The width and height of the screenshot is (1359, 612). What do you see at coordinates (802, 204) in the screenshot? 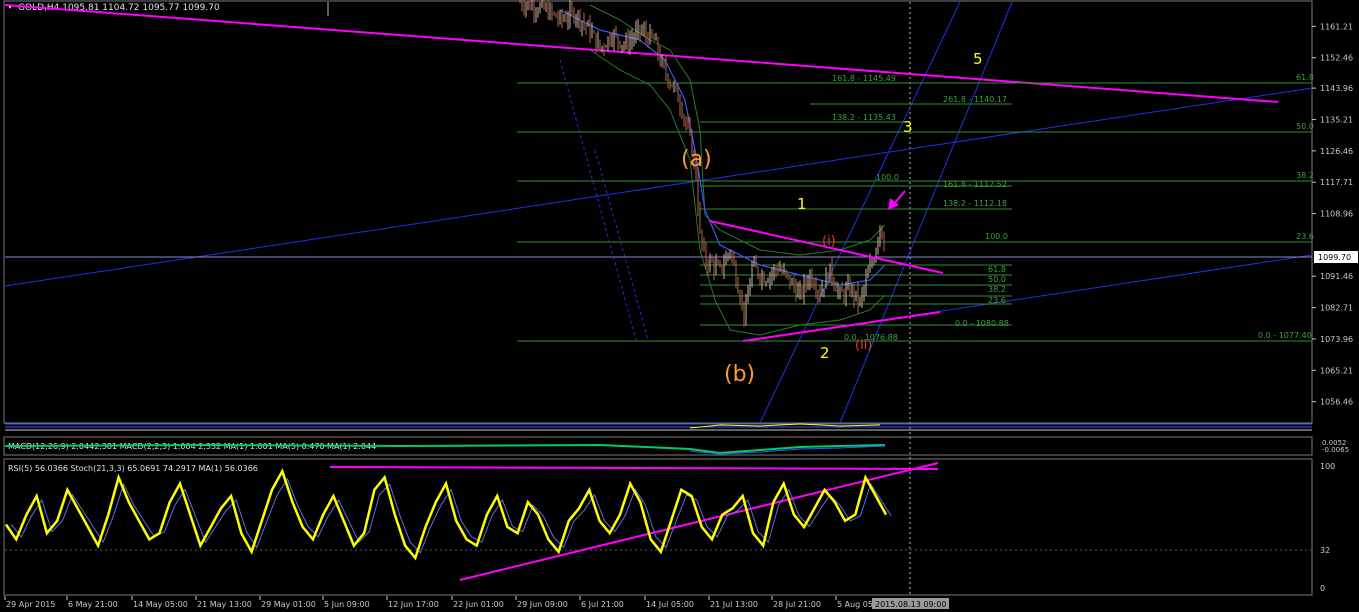
I see `wave-label-1: 1` at bounding box center [802, 204].